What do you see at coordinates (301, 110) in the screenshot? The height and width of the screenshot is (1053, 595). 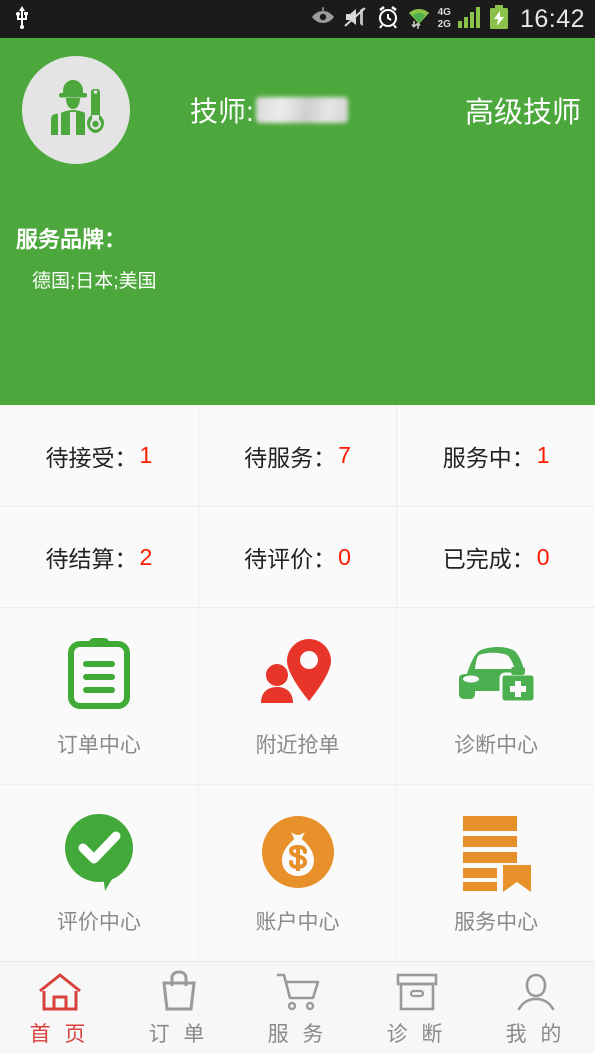 I see `technician-name-redacted` at bounding box center [301, 110].